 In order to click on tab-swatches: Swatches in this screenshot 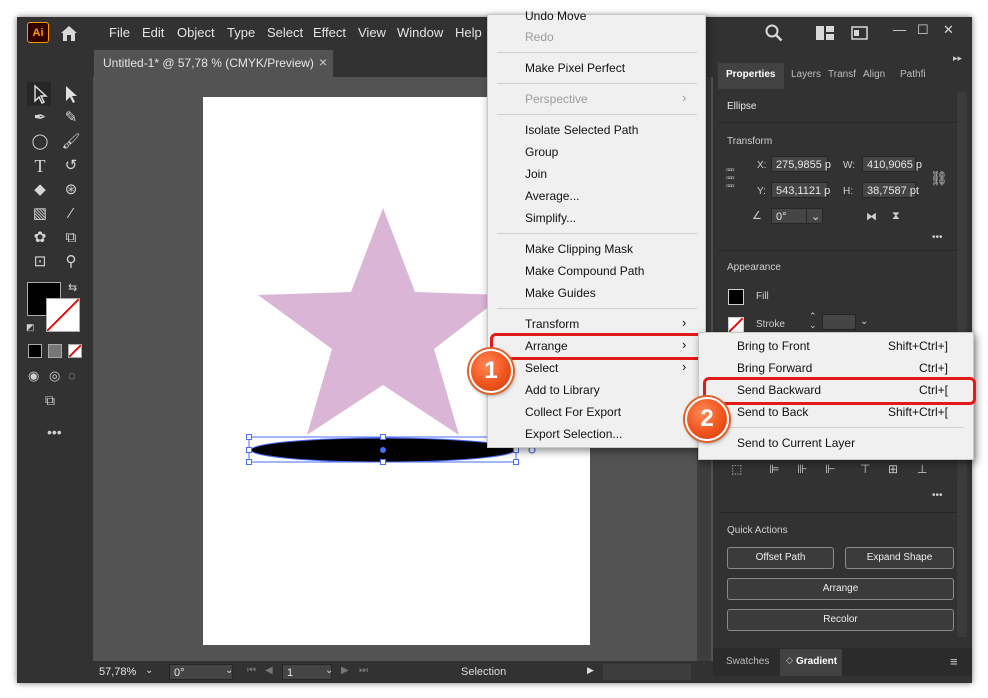, I will do `click(747, 661)`.